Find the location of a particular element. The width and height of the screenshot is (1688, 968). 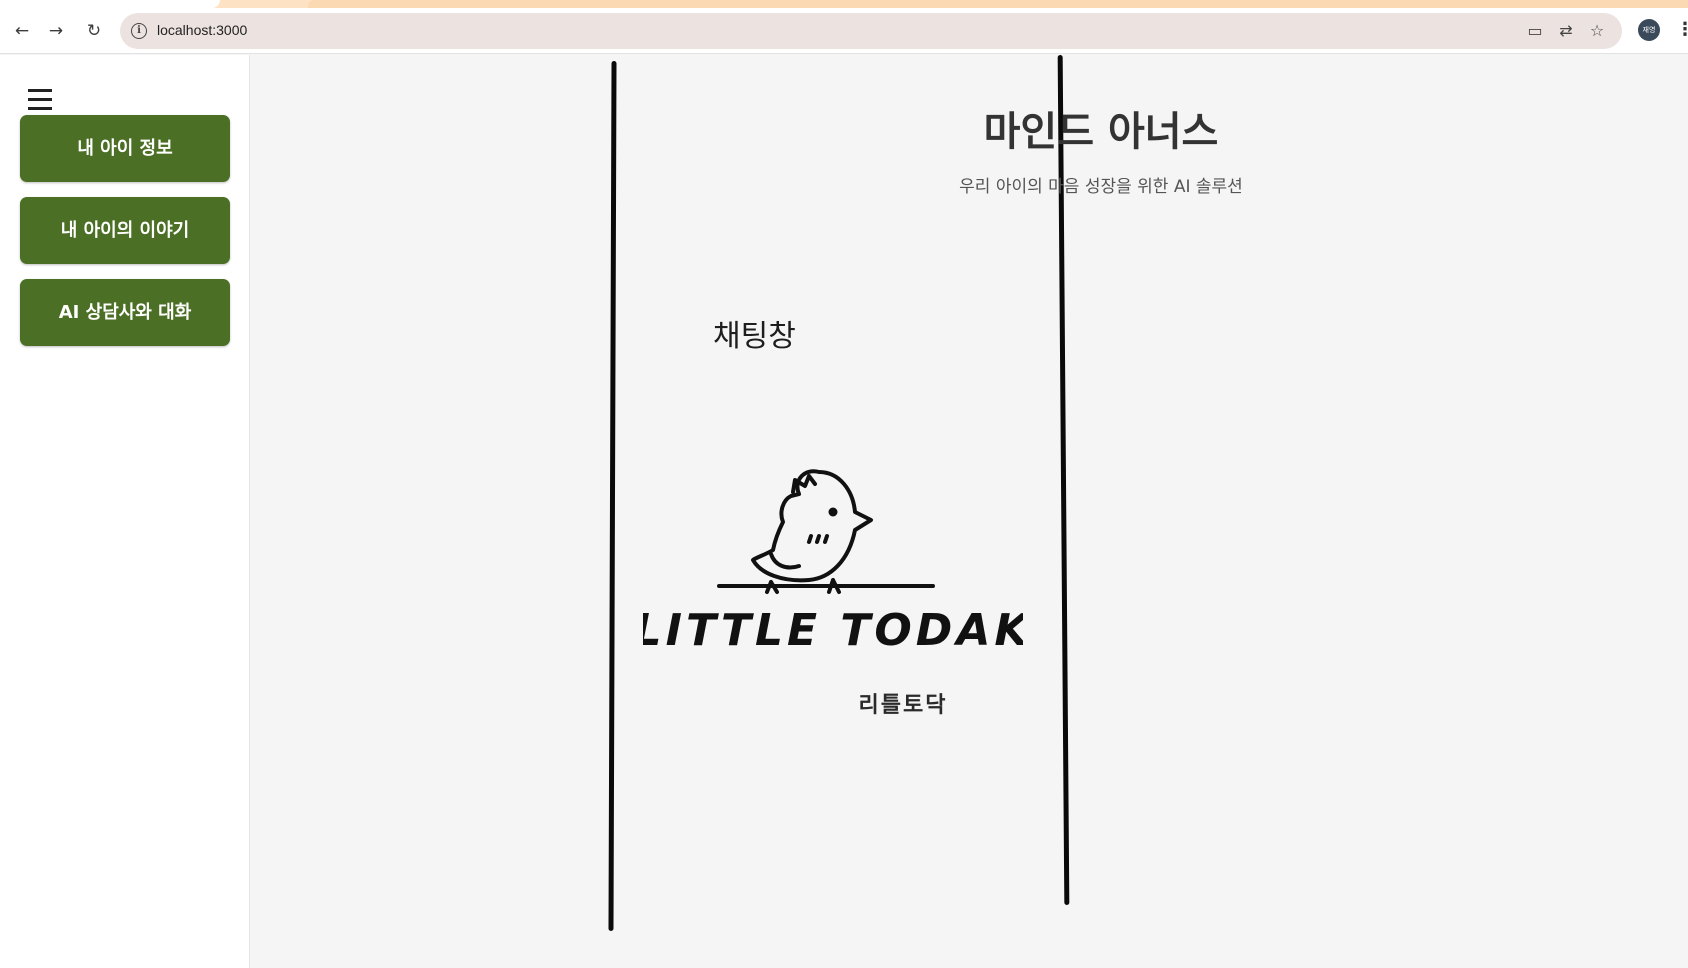

little-todak-logo: LITTLE TODAK is located at coordinates (833, 559).